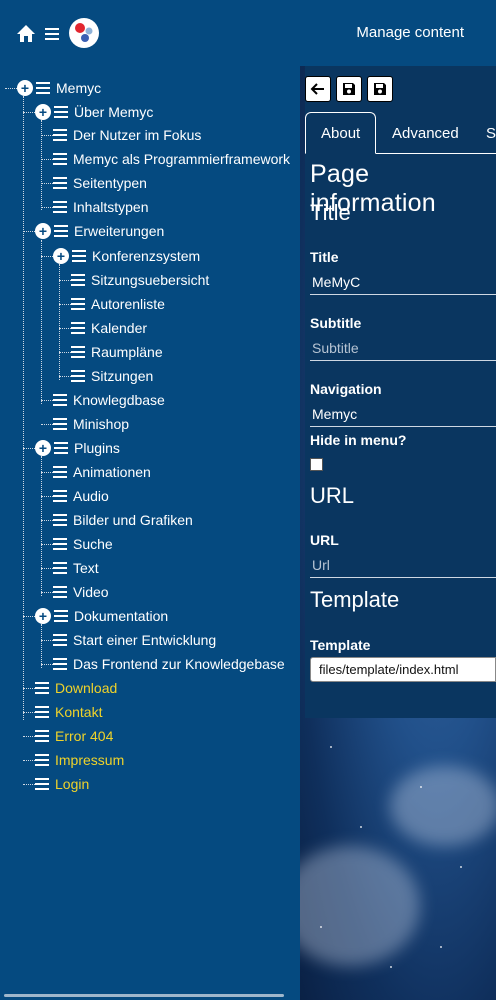 This screenshot has height=1000, width=496. I want to click on tree-item: + Dokumentation, so click(101, 616).